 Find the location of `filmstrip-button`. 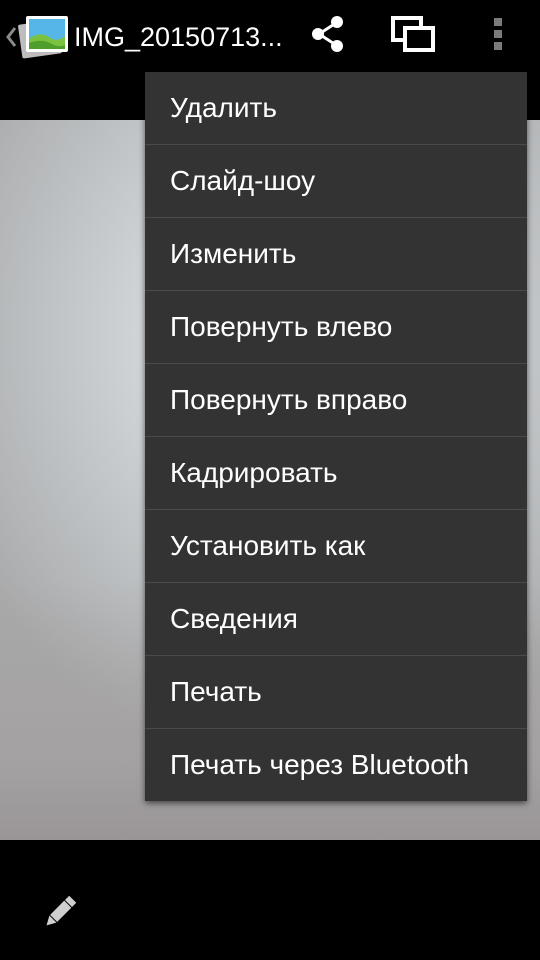

filmstrip-button is located at coordinates (413, 36).